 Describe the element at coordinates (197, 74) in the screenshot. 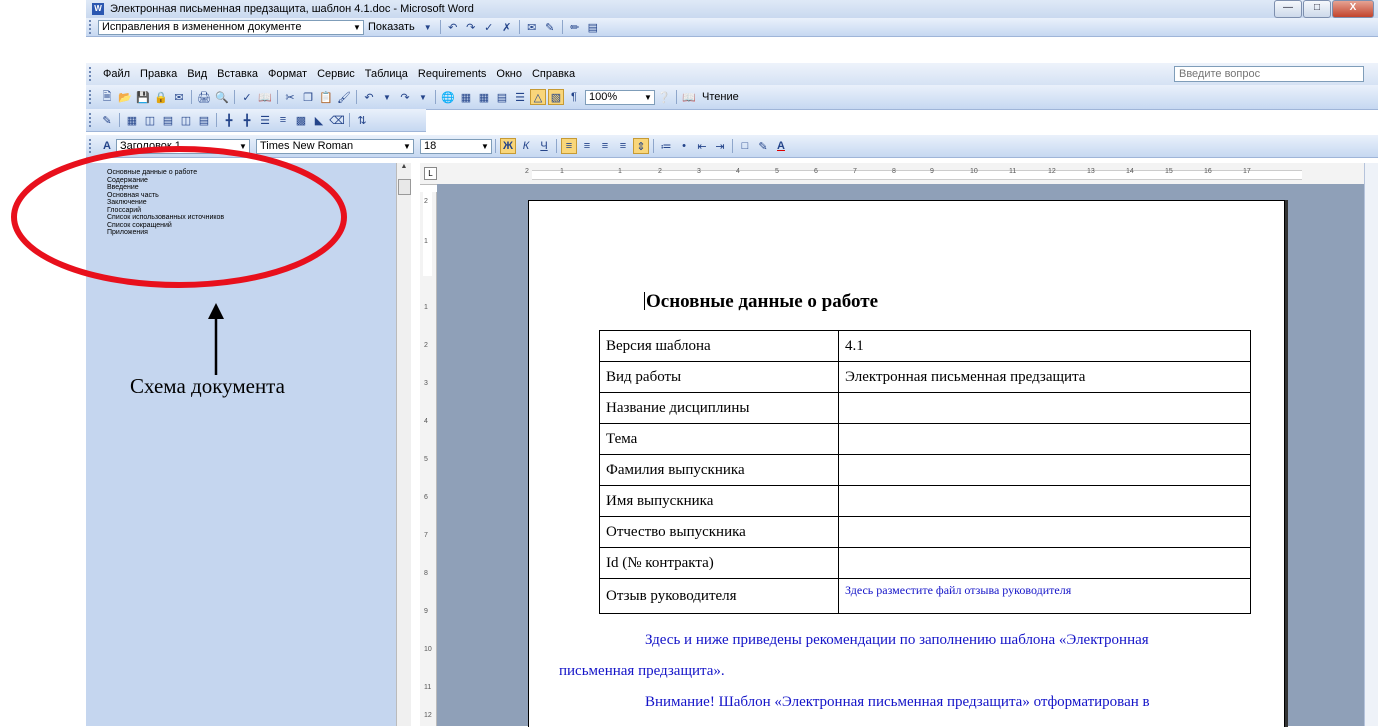

I see `menu-view: Вид` at that location.